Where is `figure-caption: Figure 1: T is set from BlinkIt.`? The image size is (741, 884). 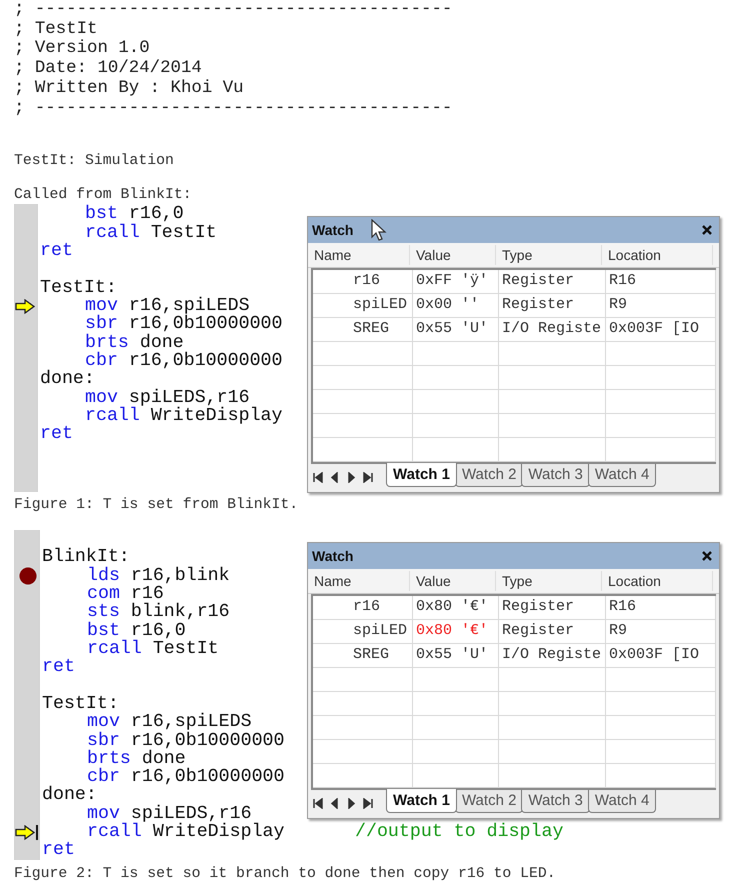
figure-caption: Figure 1: T is set from BlinkIt. is located at coordinates (157, 505).